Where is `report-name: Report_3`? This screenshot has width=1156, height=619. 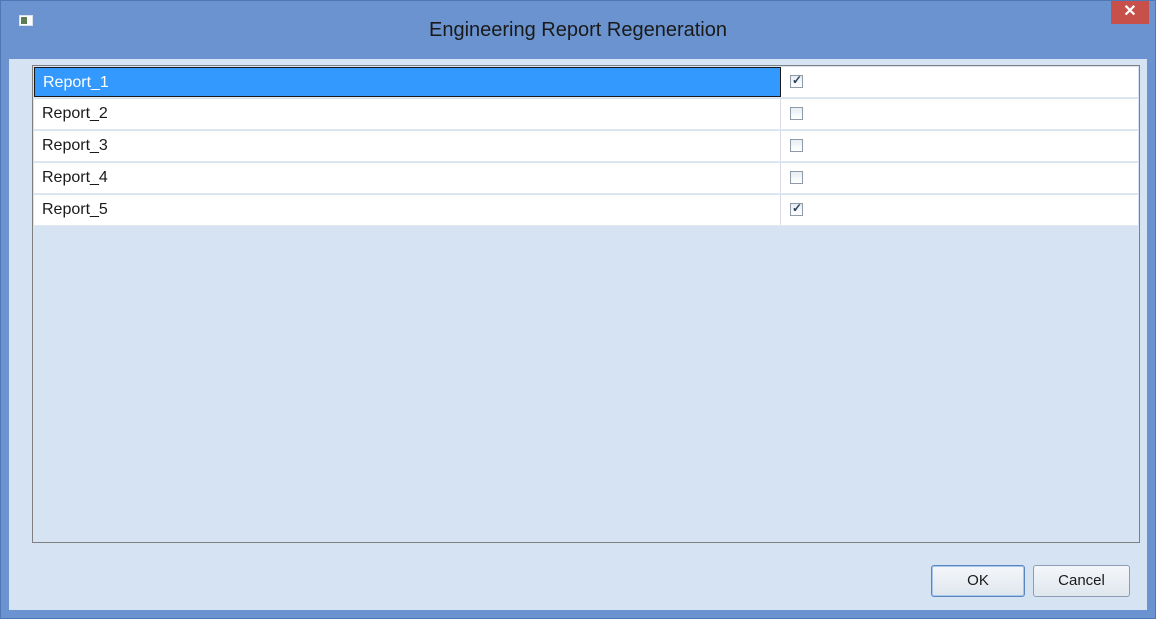
report-name: Report_3 is located at coordinates (407, 146).